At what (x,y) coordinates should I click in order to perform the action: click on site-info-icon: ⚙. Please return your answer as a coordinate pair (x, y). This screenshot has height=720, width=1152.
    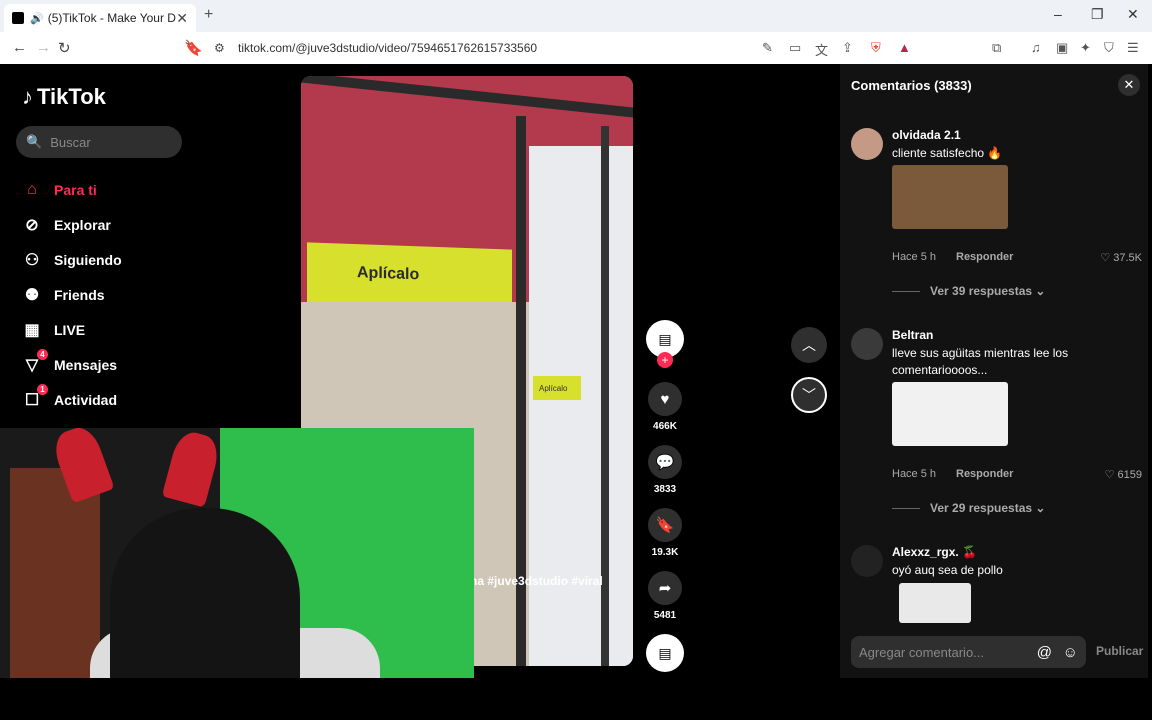
    Looking at the image, I should click on (219, 48).